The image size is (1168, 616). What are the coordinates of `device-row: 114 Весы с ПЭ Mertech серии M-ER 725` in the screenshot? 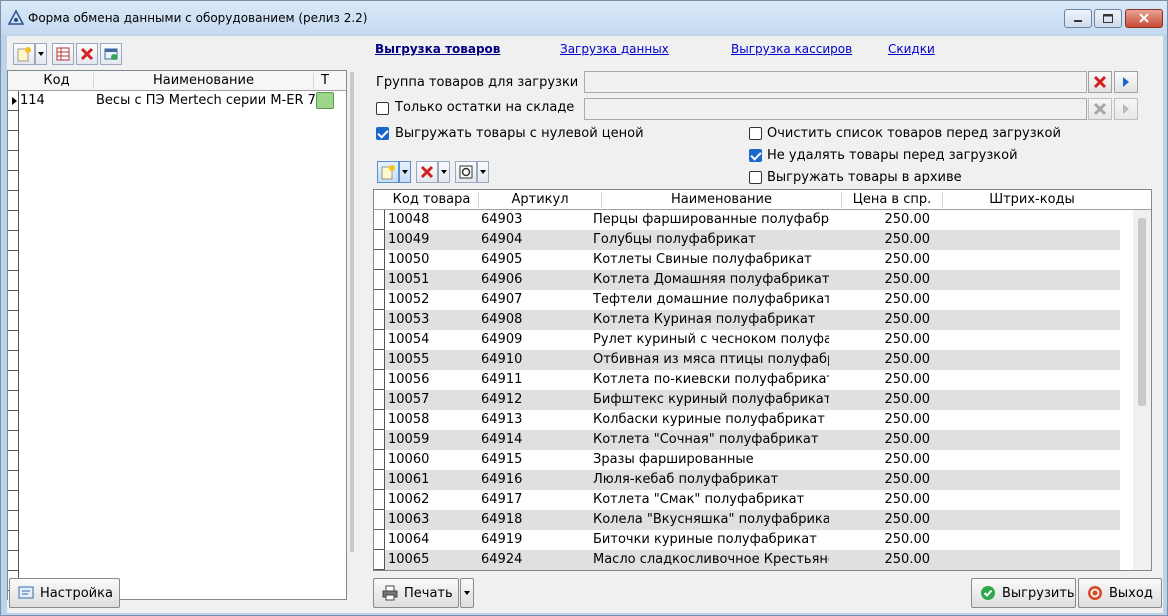 It's located at (177, 101).